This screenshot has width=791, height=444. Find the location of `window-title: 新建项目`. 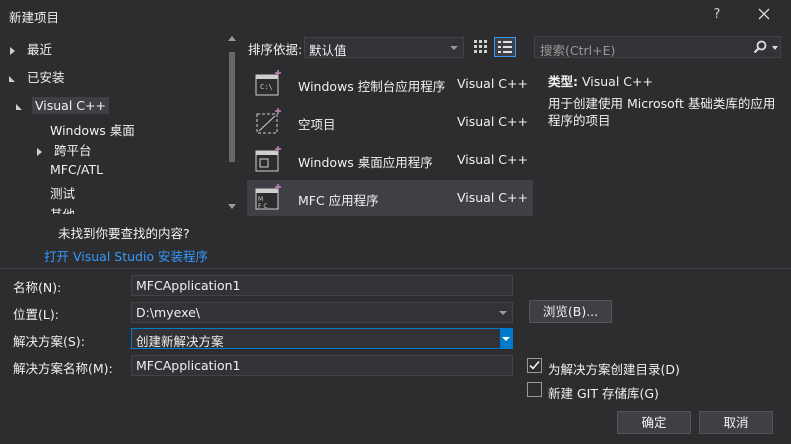

window-title: 新建项目 is located at coordinates (34, 17).